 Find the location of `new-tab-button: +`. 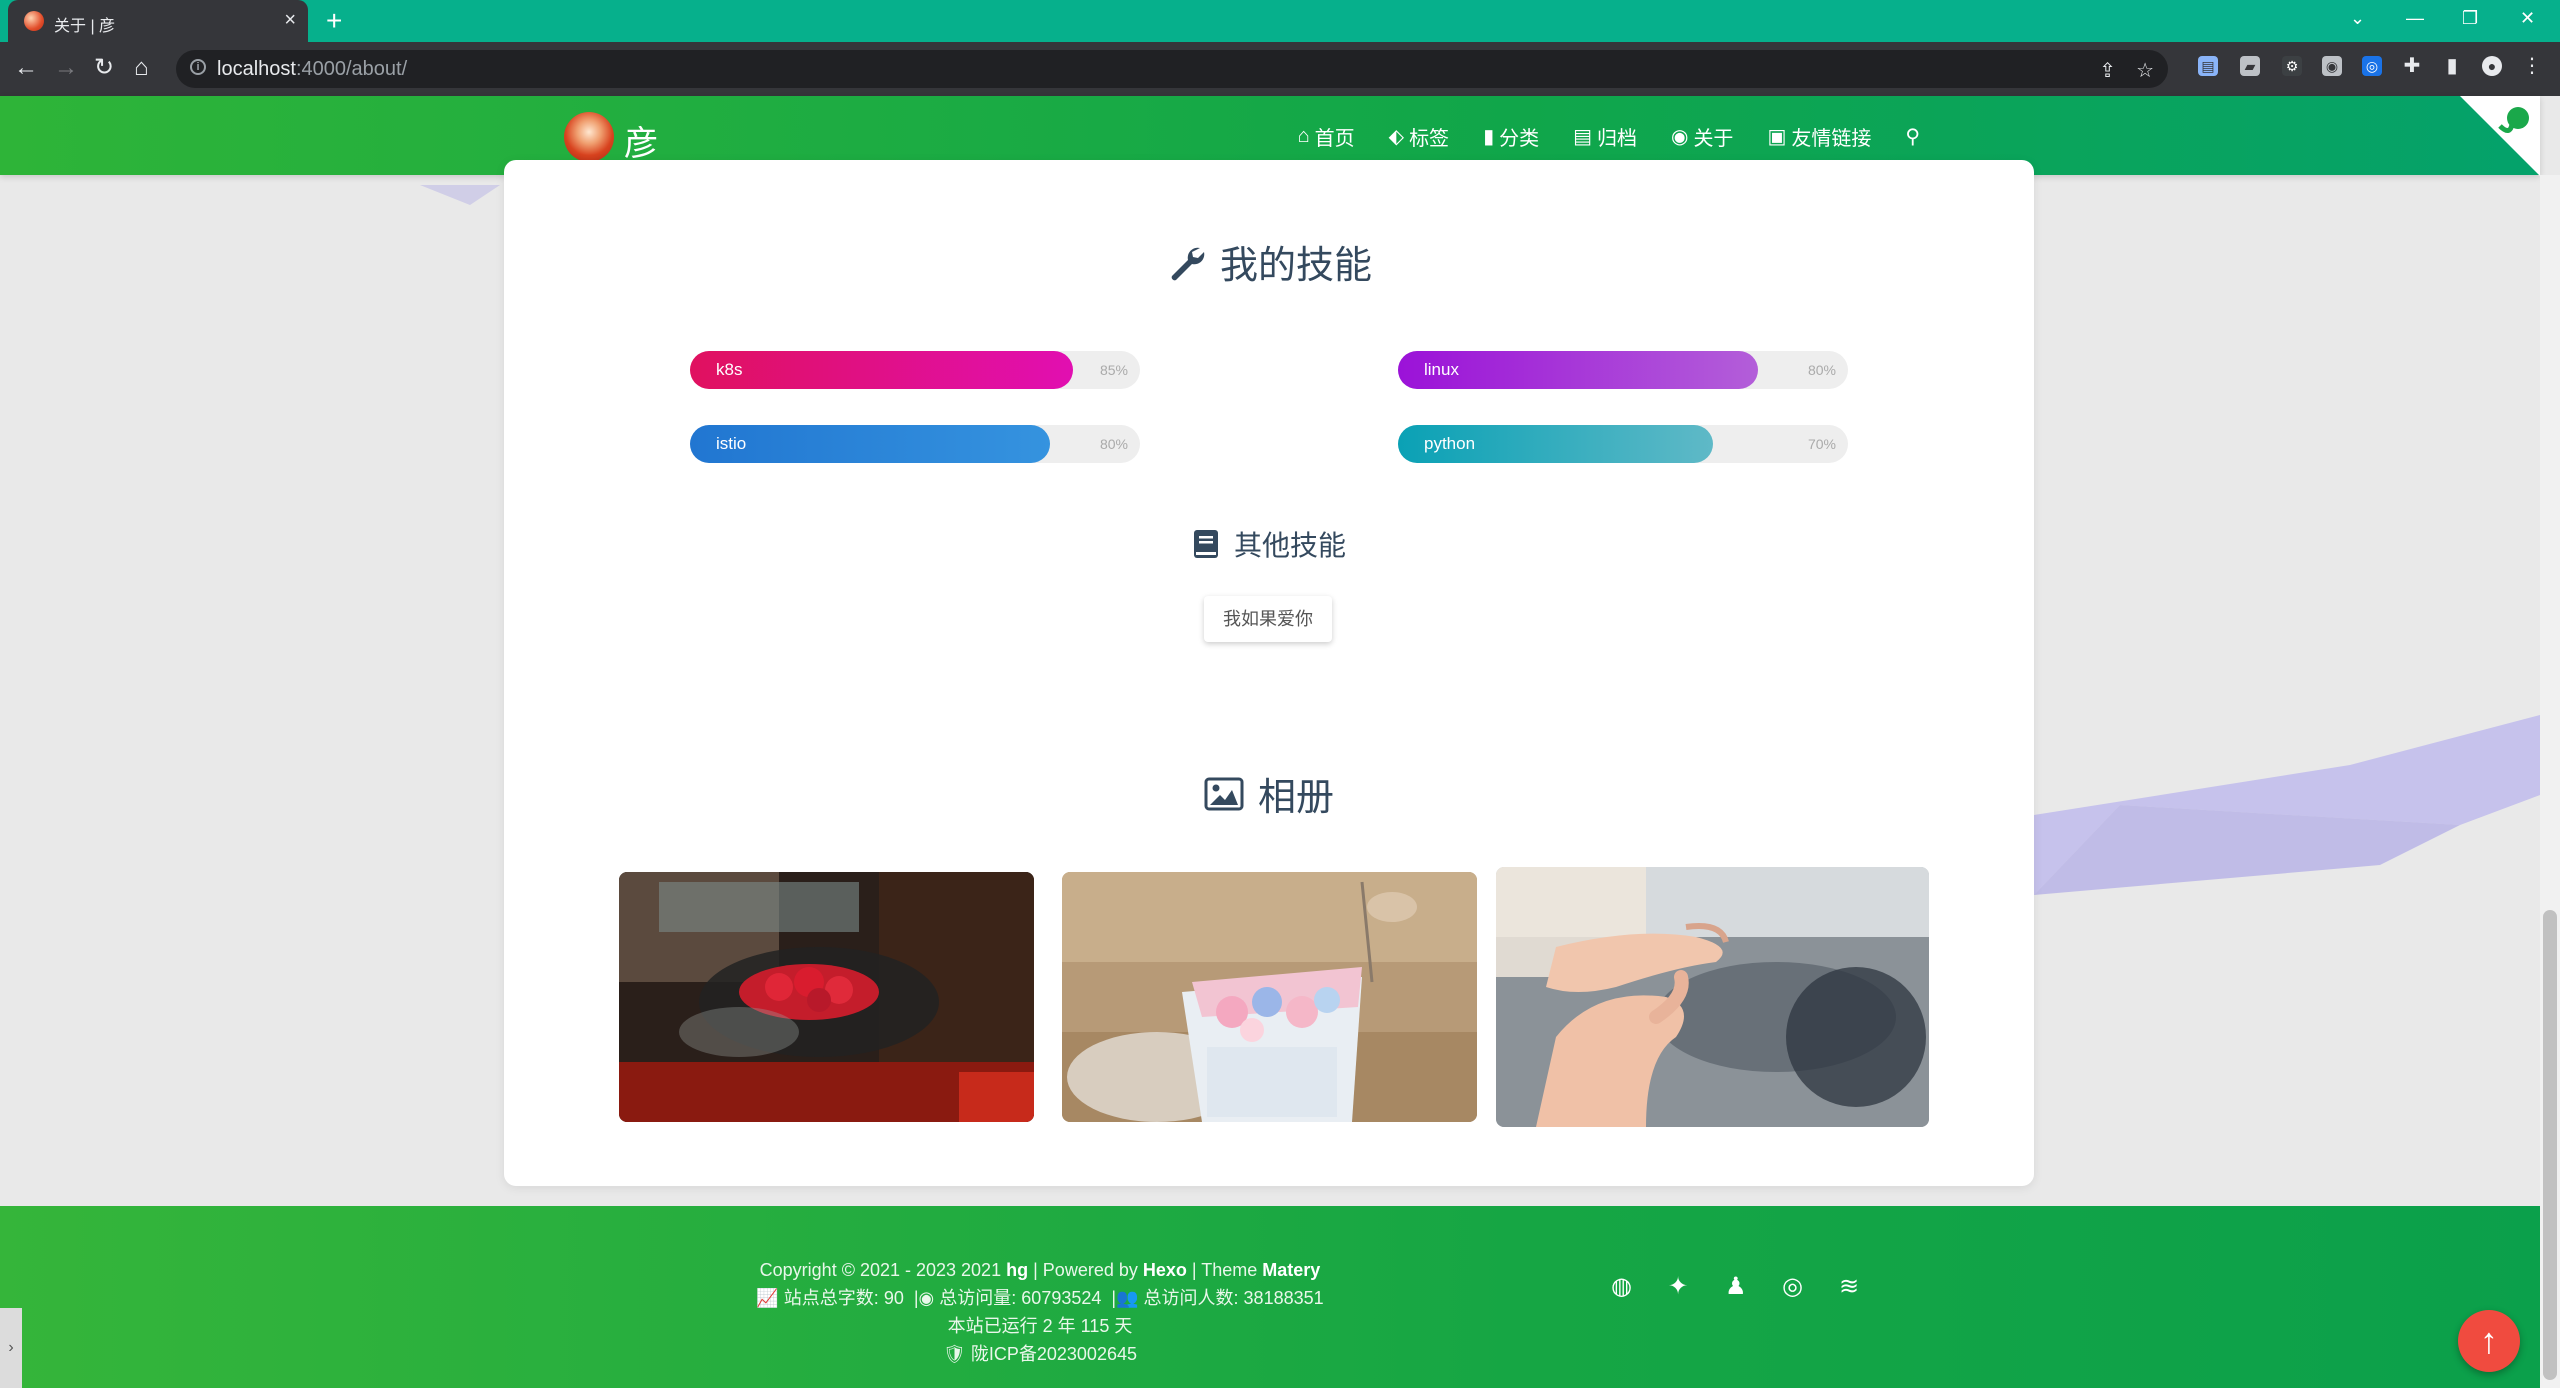

new-tab-button: + is located at coordinates (334, 21).